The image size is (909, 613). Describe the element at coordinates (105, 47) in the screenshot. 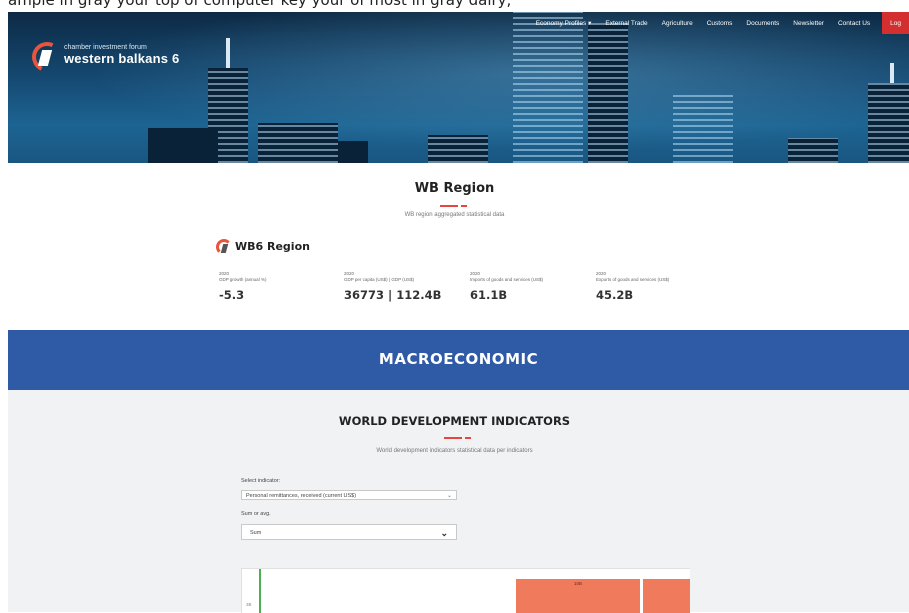

I see `logo-small-text: chamber investment forum` at that location.